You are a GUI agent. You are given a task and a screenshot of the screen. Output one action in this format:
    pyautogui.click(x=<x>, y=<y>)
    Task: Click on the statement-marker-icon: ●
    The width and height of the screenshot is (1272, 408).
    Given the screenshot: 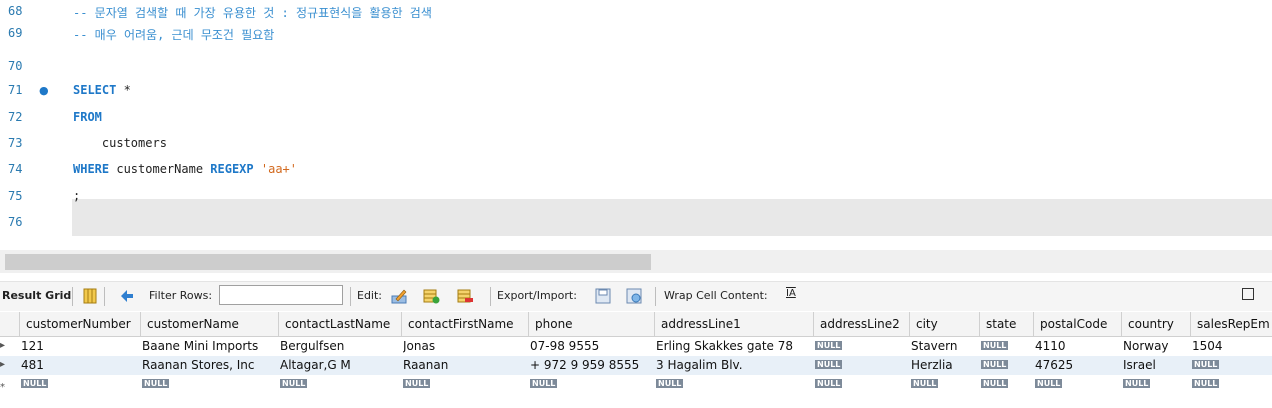 What is the action you would take?
    pyautogui.click(x=44, y=90)
    